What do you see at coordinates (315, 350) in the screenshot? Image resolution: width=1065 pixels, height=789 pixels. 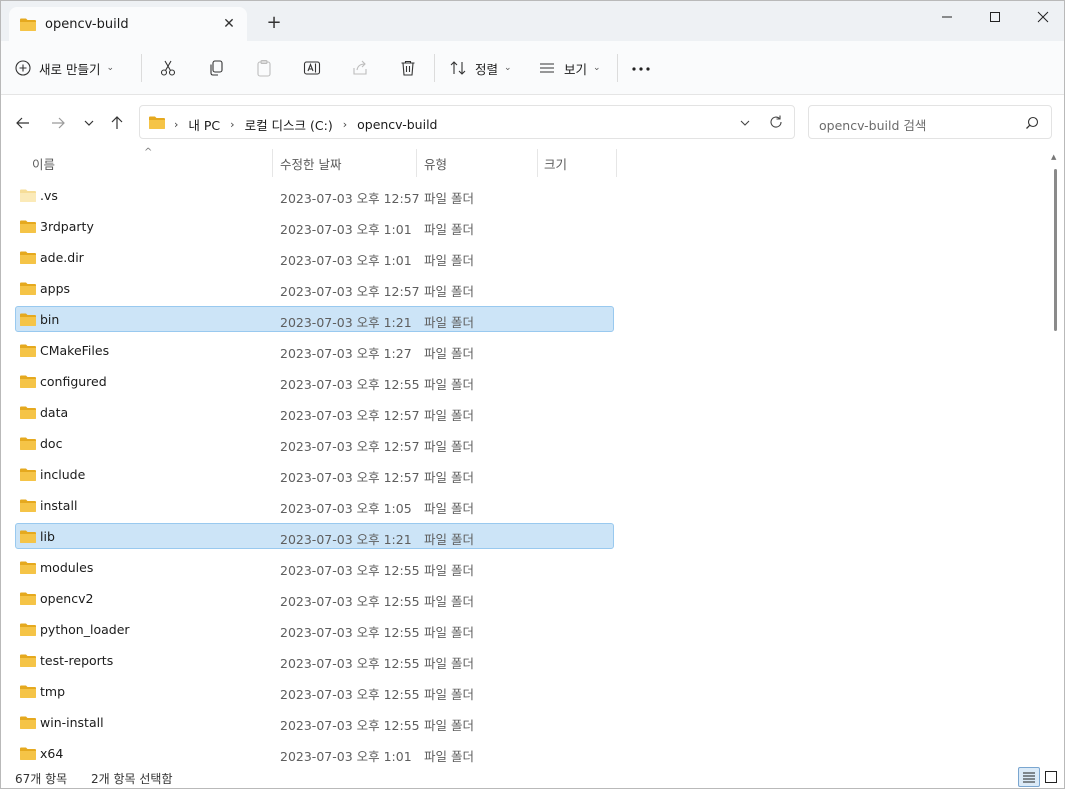 I see `file-row-cmakefiles: CMakeFiles 2023-07-03 오후 1:27 파일 폴더` at bounding box center [315, 350].